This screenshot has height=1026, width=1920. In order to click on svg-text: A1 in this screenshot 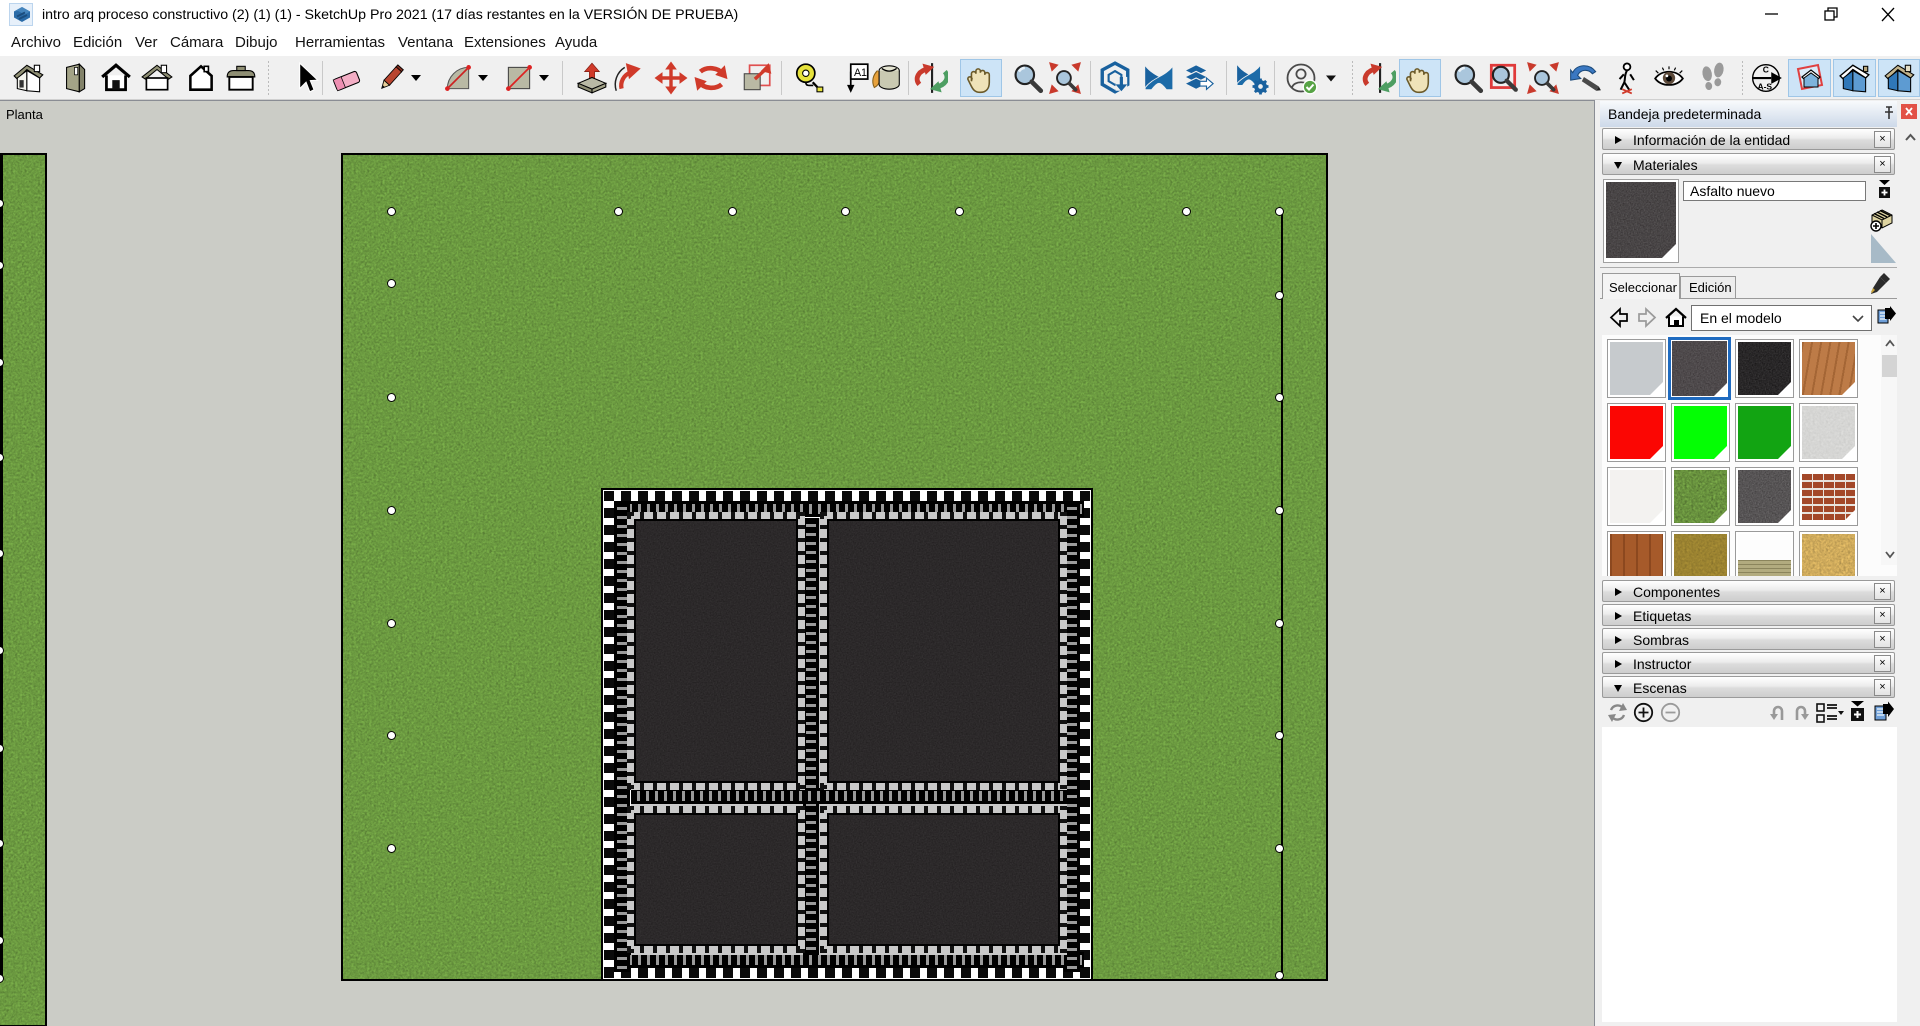, I will do `click(860, 73)`.